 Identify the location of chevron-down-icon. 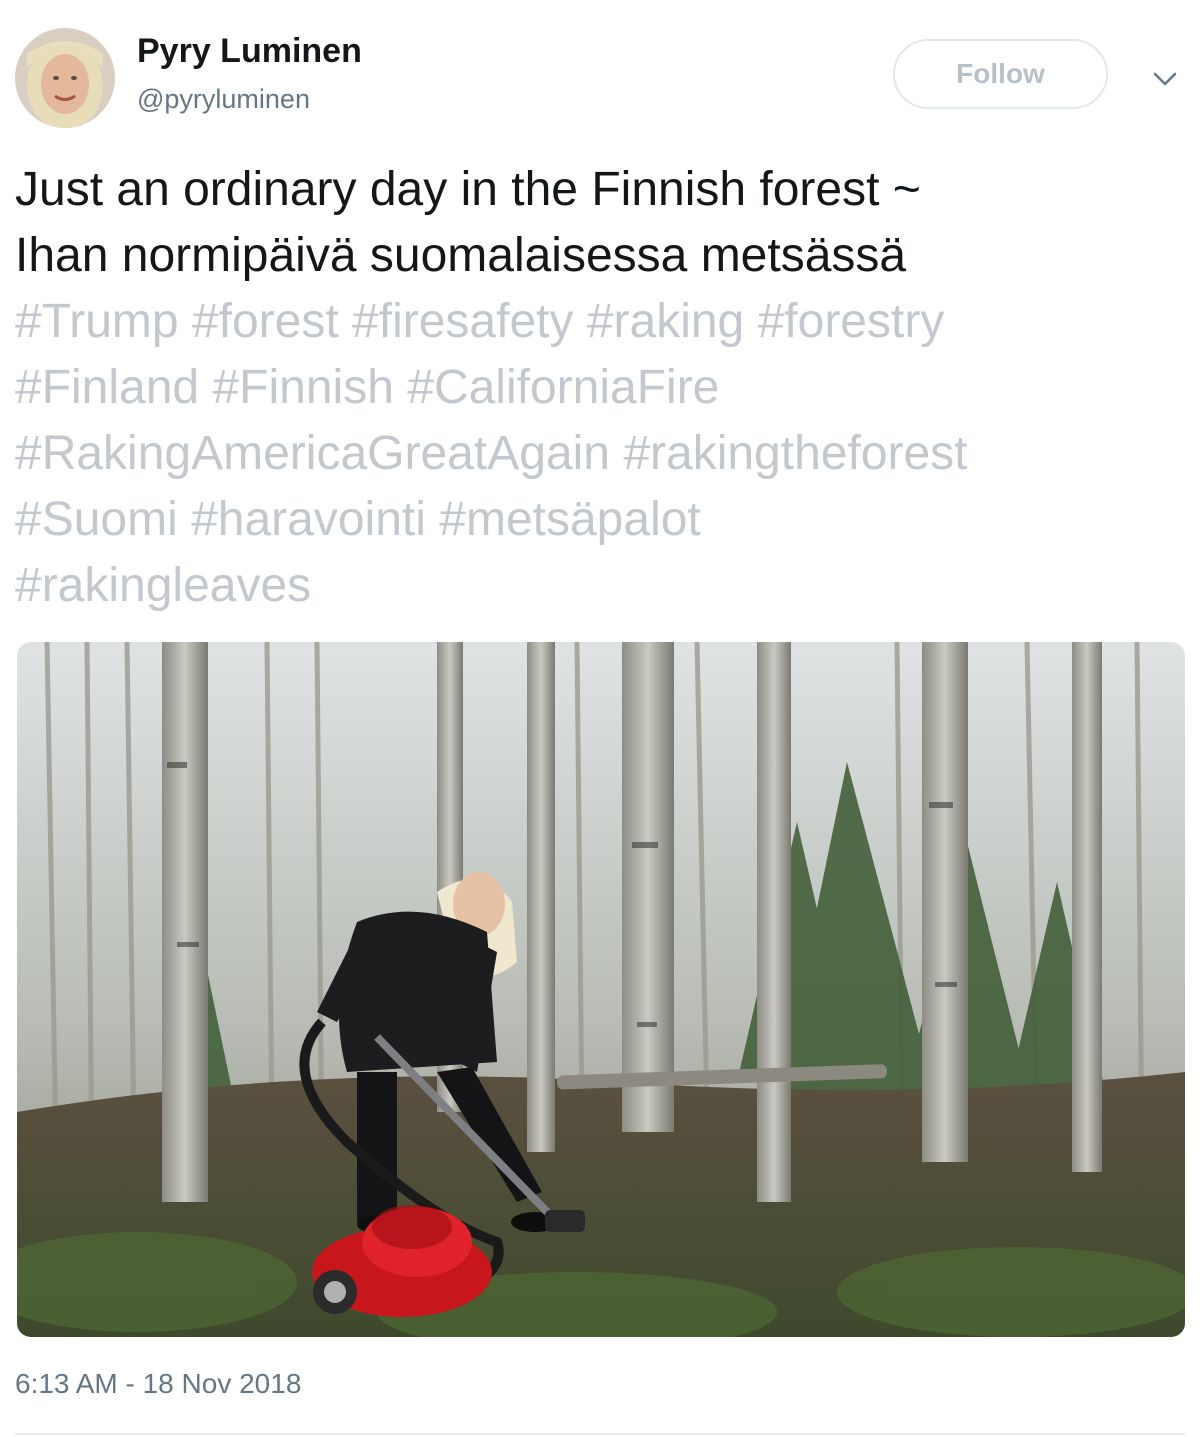
(1165, 79).